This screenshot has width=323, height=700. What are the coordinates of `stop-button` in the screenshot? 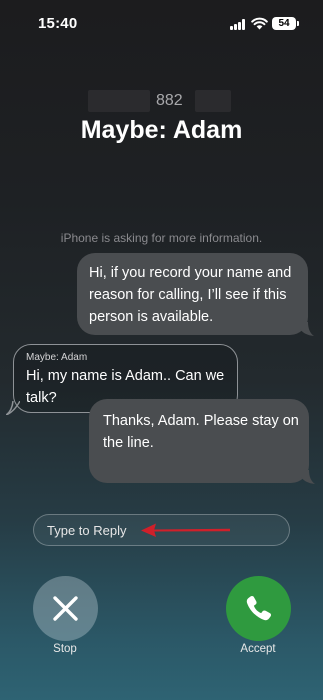 It's located at (65, 608).